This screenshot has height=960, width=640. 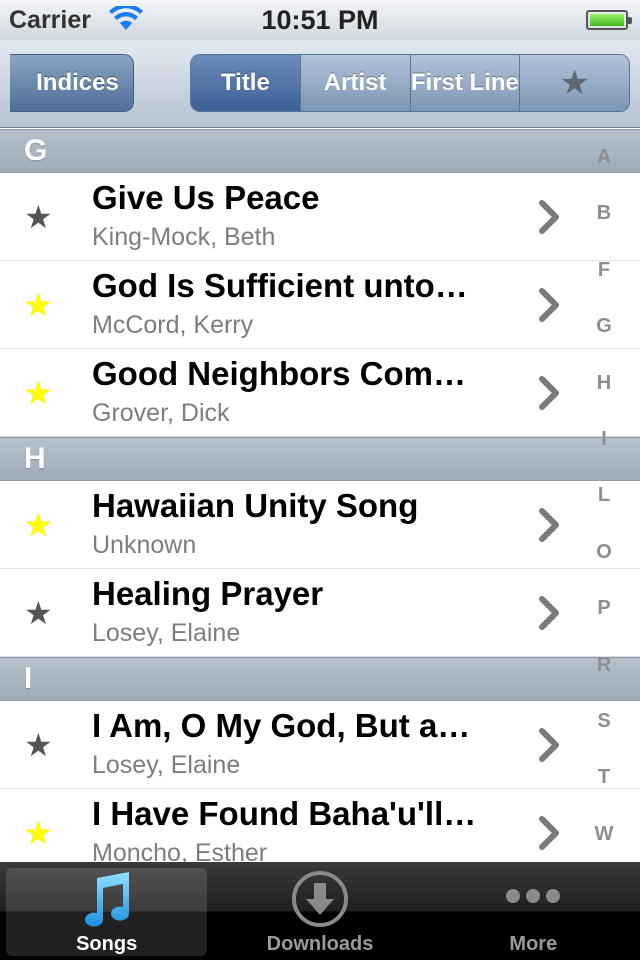 I want to click on index-letter: H, so click(x=604, y=383).